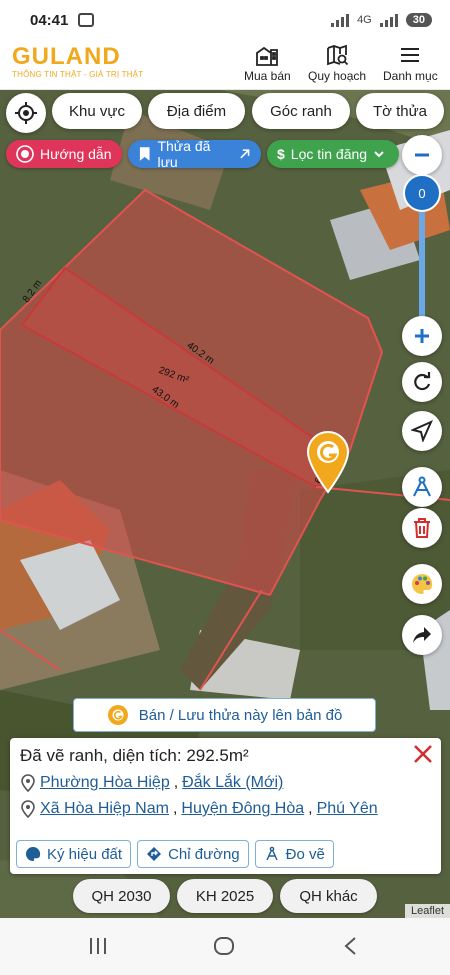 The height and width of the screenshot is (975, 450). What do you see at coordinates (267, 76) in the screenshot?
I see `nav-label: Mua bán` at bounding box center [267, 76].